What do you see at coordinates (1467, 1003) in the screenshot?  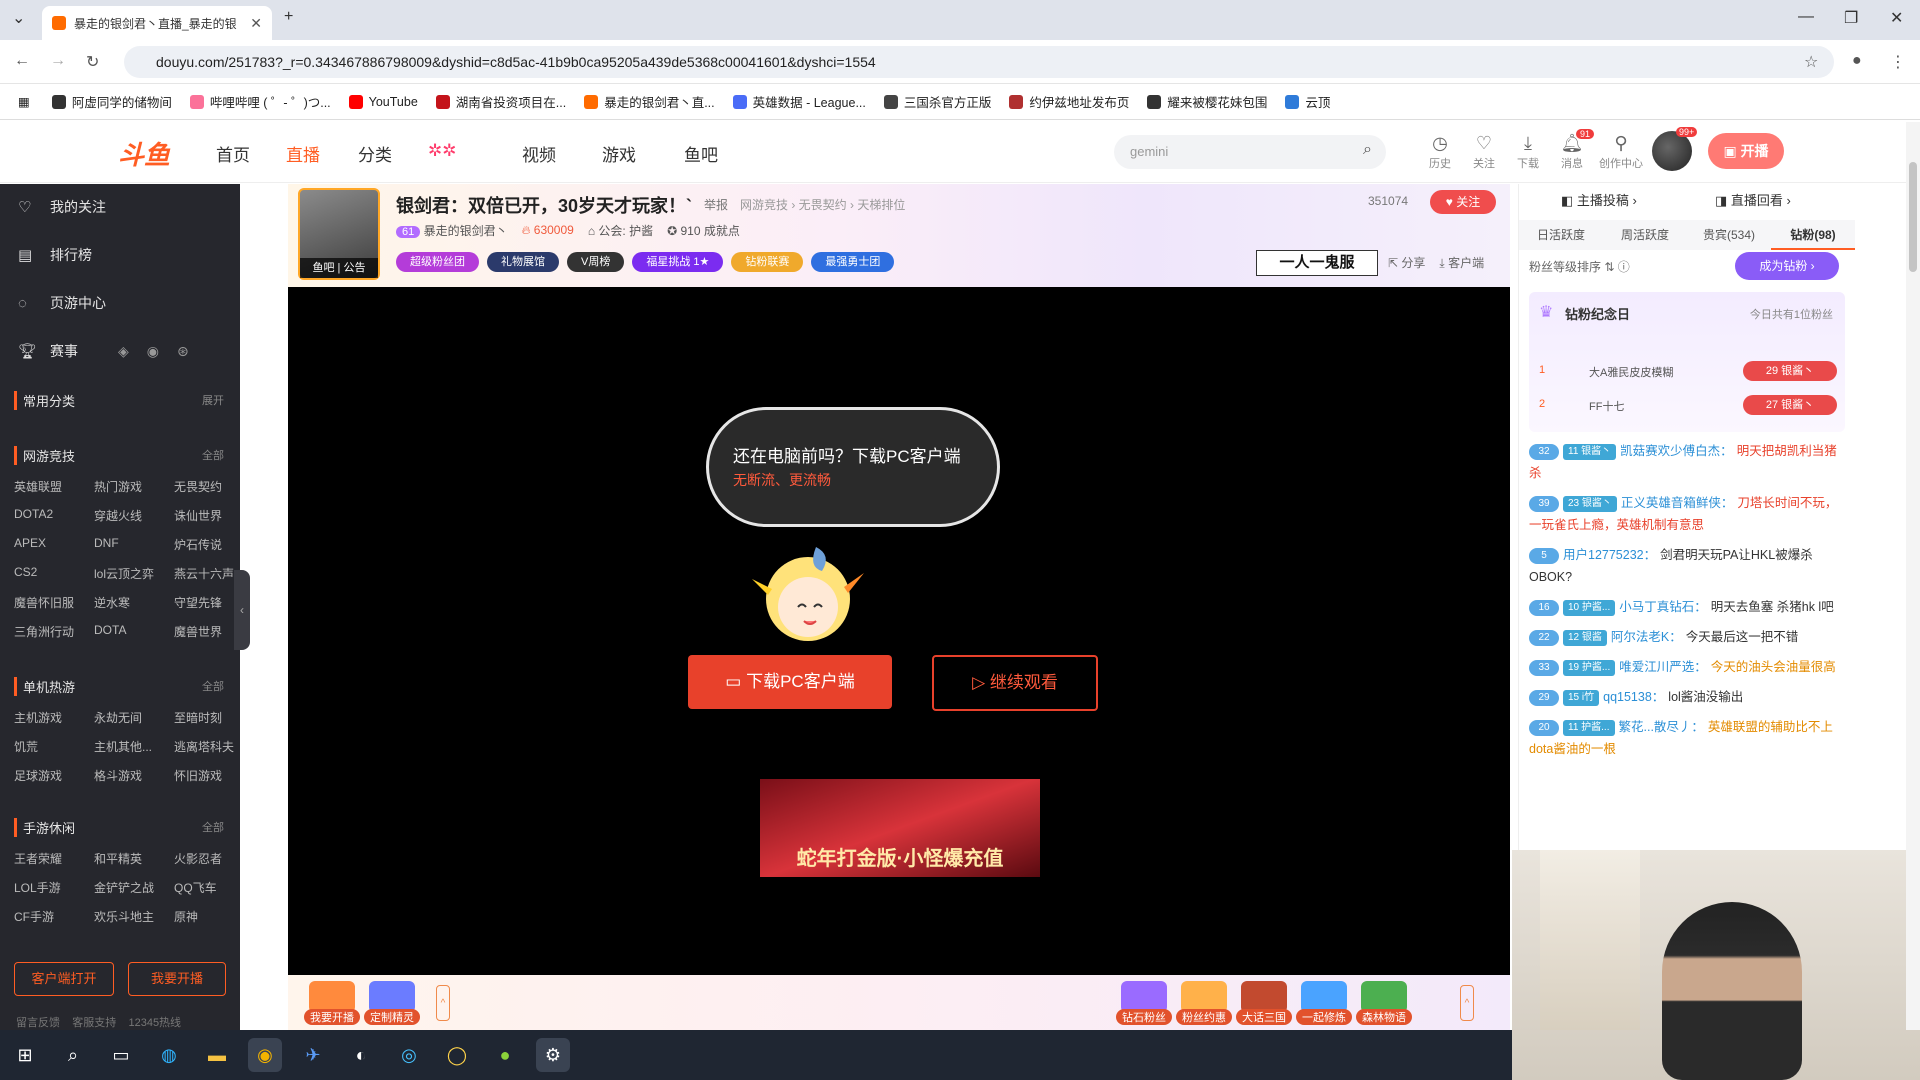 I see `expand-right-icon: ^` at bounding box center [1467, 1003].